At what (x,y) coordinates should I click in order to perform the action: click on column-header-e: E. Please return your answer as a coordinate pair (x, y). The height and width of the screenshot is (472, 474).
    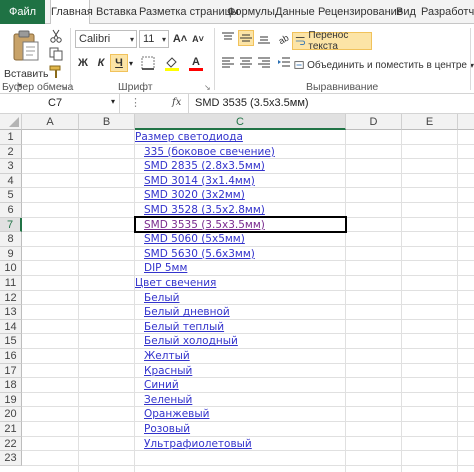
    Looking at the image, I should click on (430, 122).